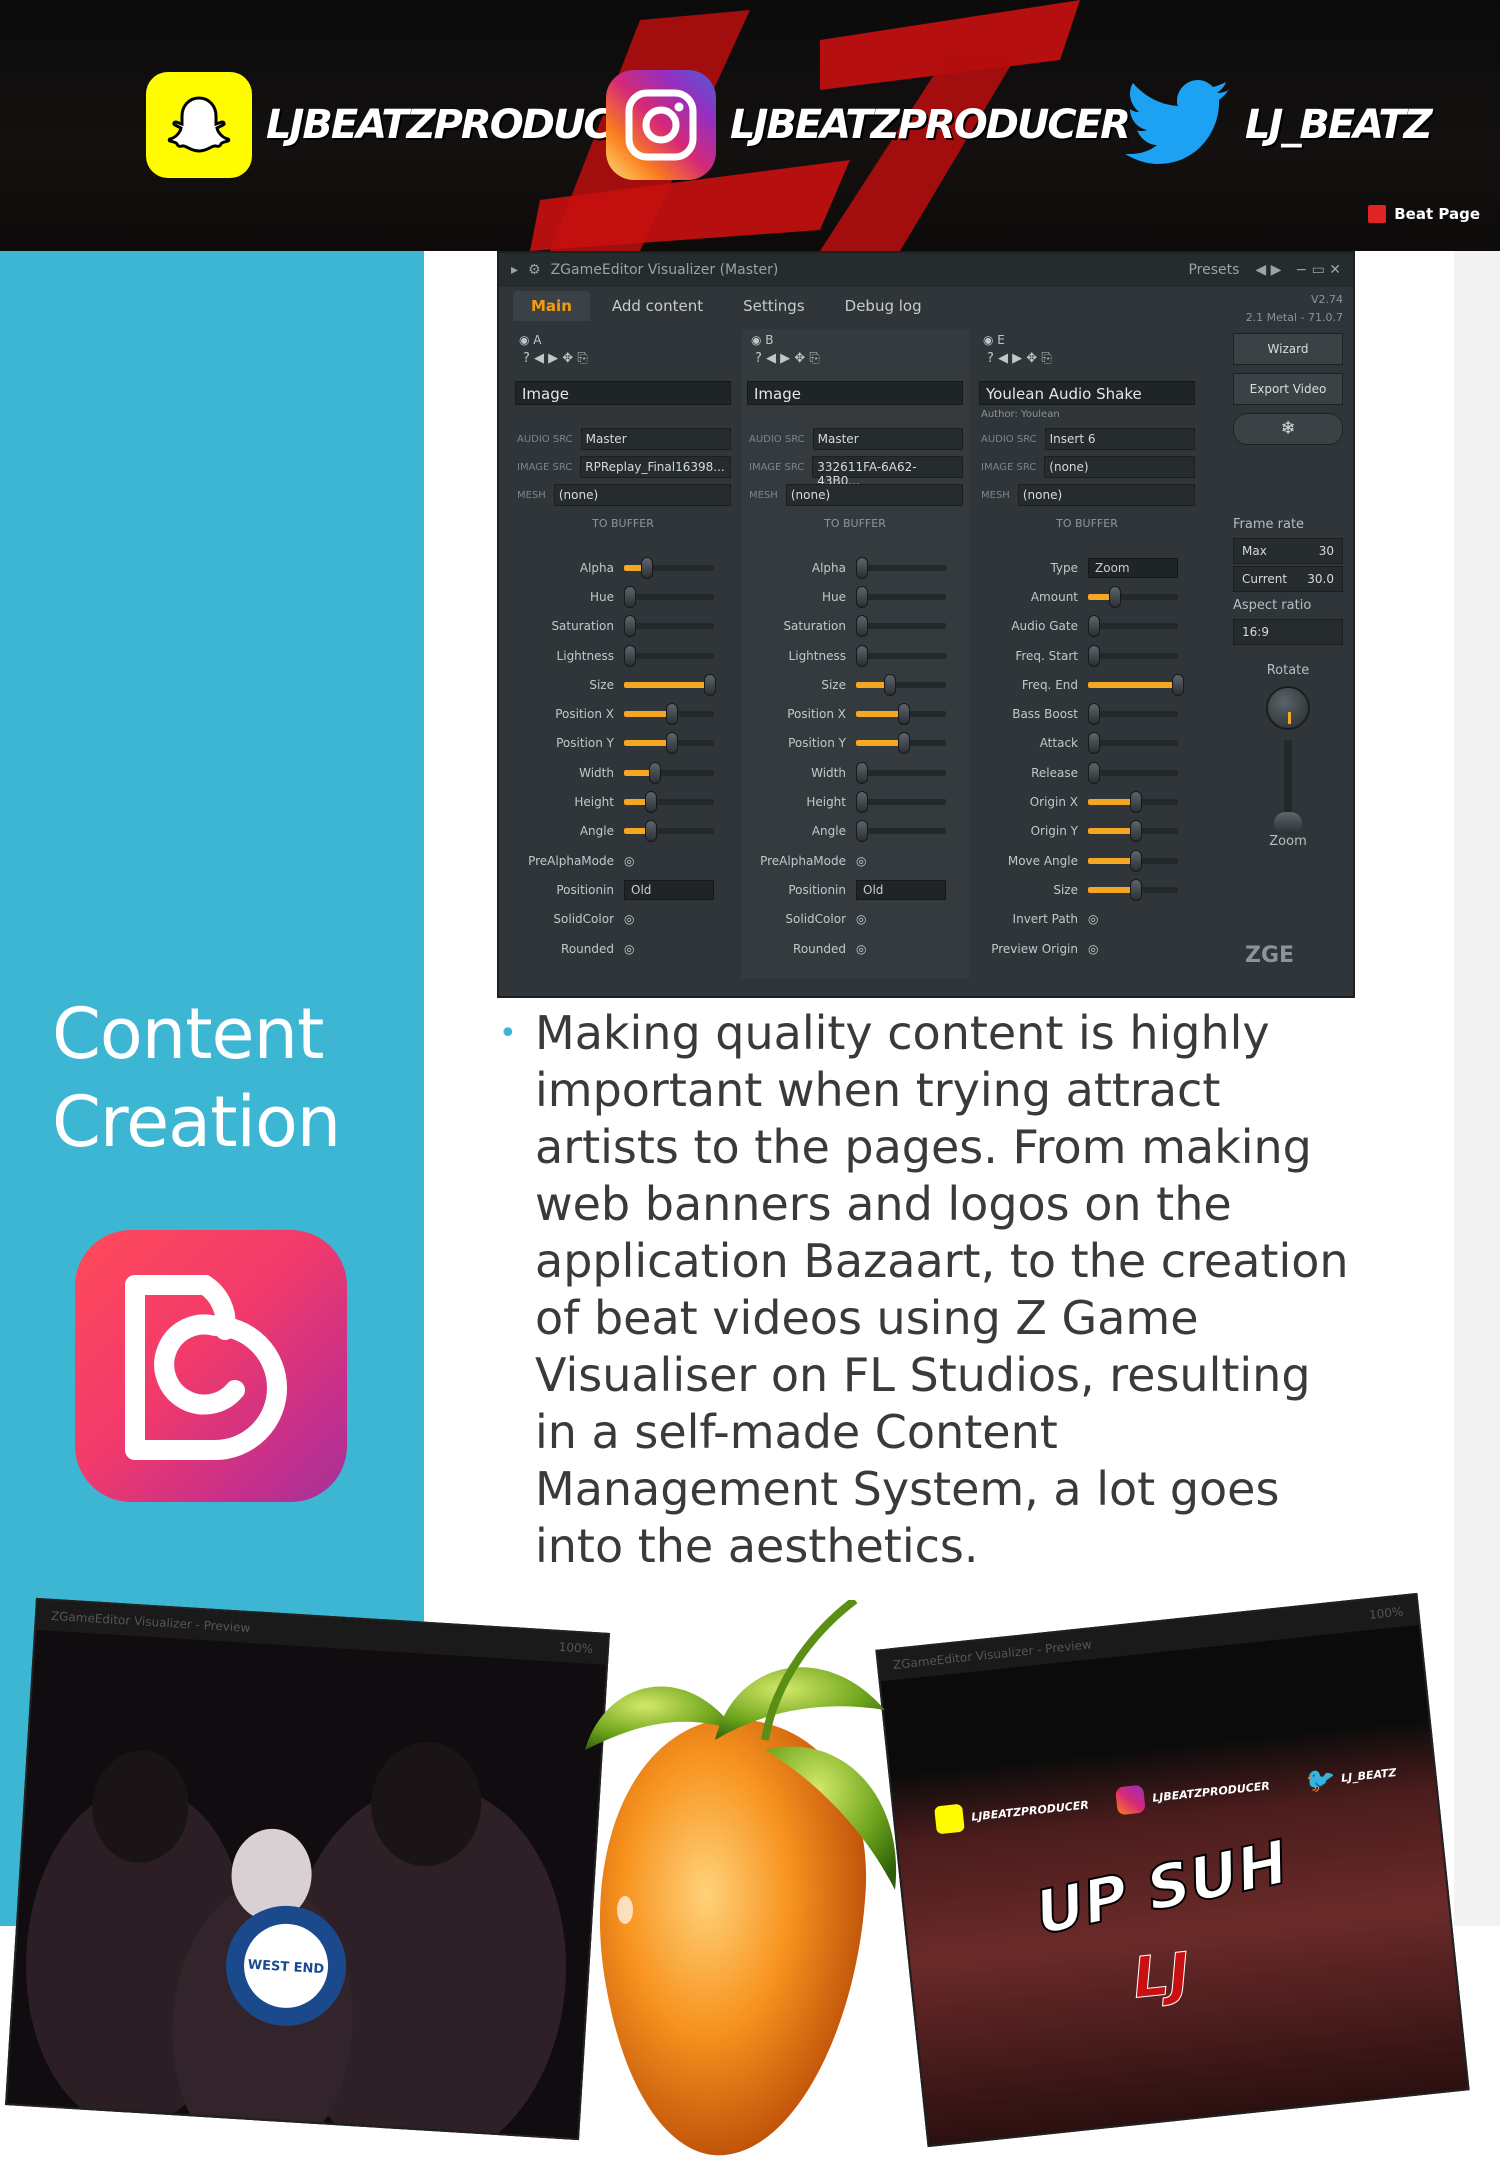  What do you see at coordinates (514, 270) in the screenshot?
I see `expand-arrow-icon: ▸` at bounding box center [514, 270].